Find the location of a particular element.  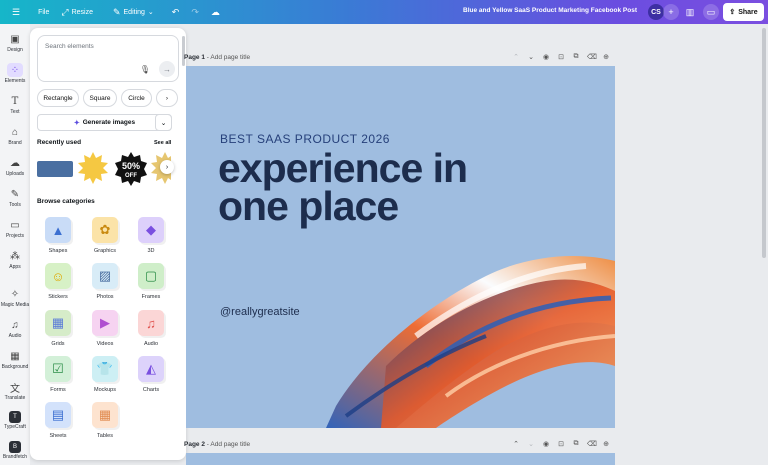

avatar: CS is located at coordinates (656, 12).